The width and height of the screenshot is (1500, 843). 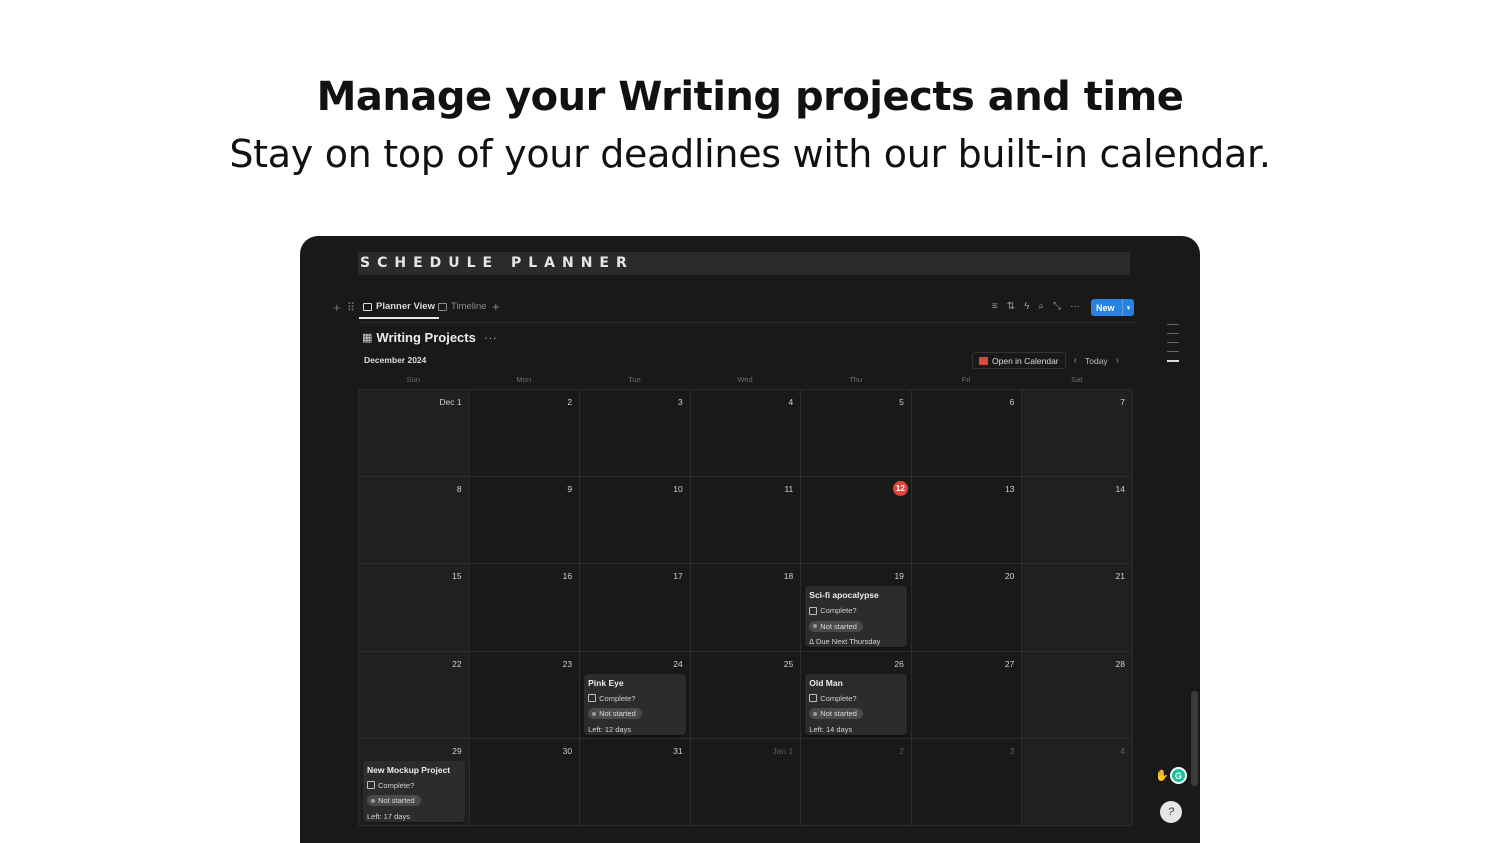 What do you see at coordinates (1162, 775) in the screenshot?
I see `handshake-icon: ✋` at bounding box center [1162, 775].